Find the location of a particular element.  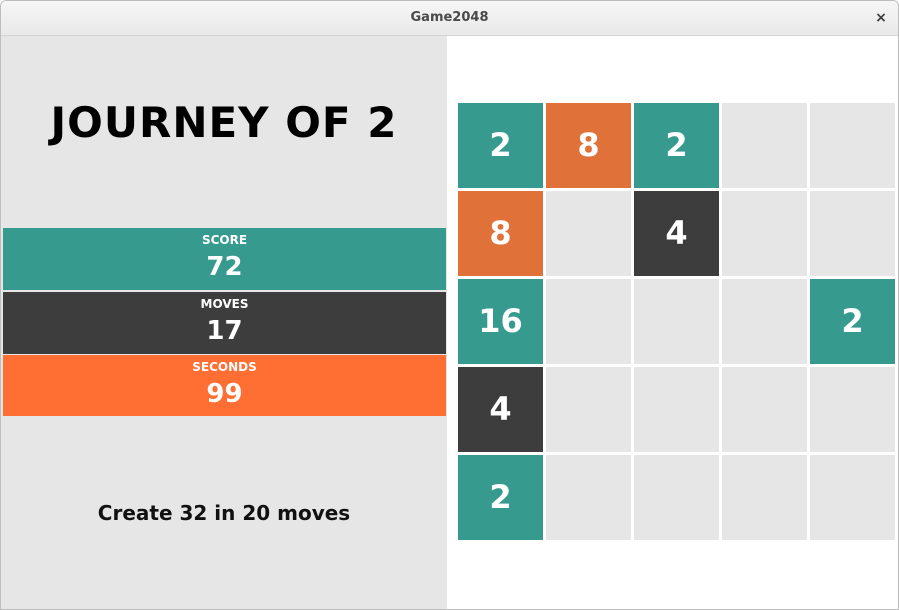

moves-label: MOVES is located at coordinates (224, 304).